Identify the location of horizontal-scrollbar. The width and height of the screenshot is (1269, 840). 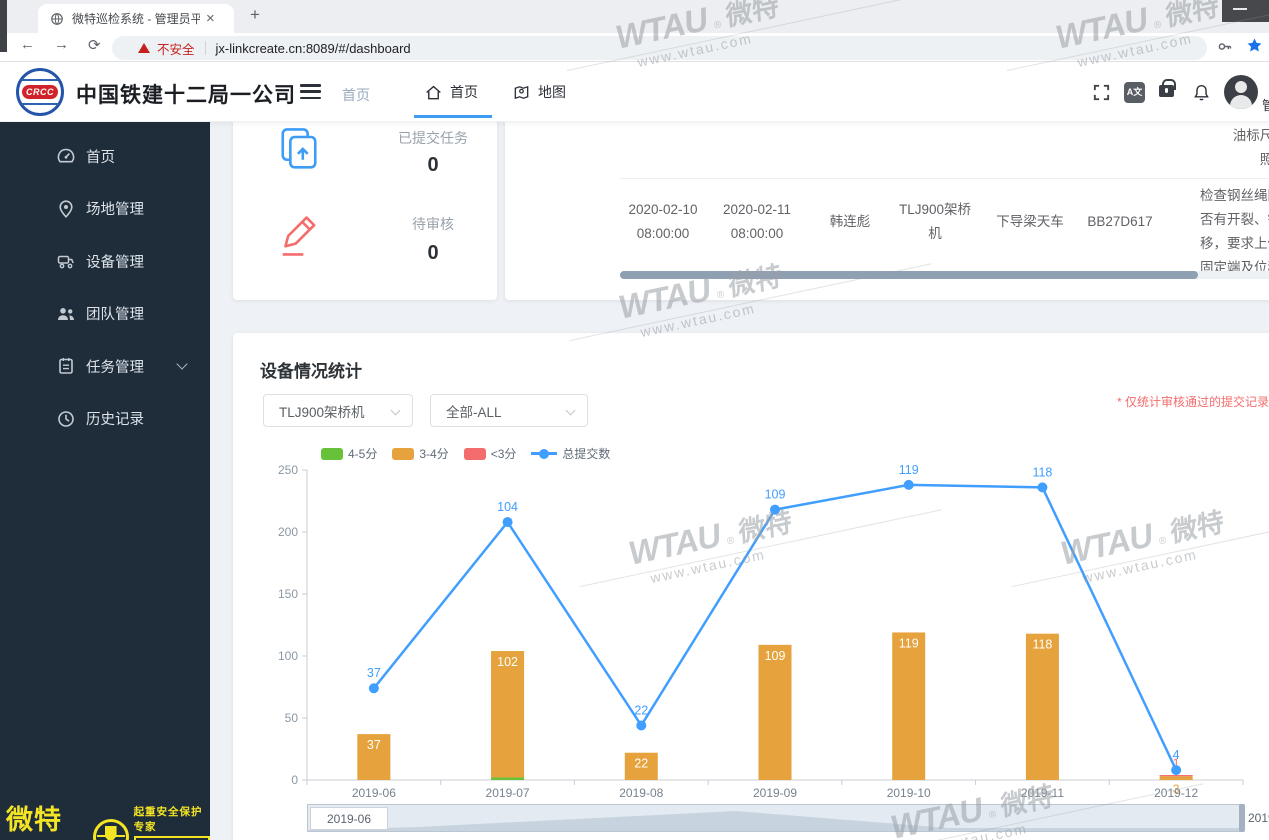
(944, 275).